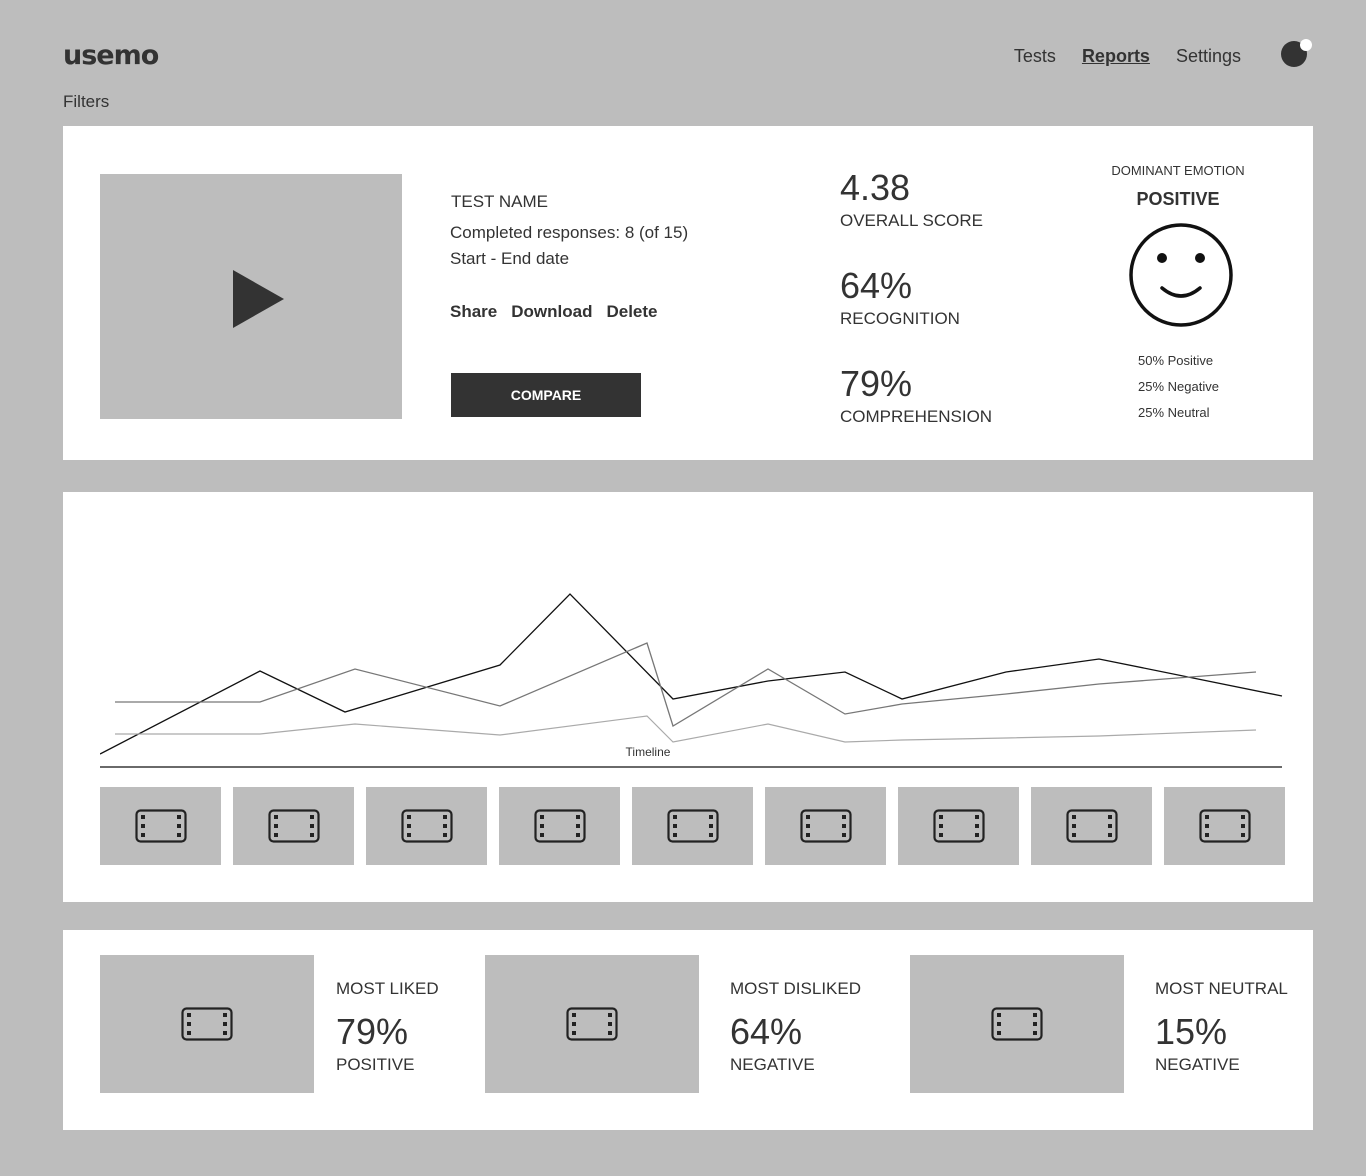 This screenshot has height=1176, width=1366. I want to click on metric-label: OVERALL SCORE, so click(911, 220).